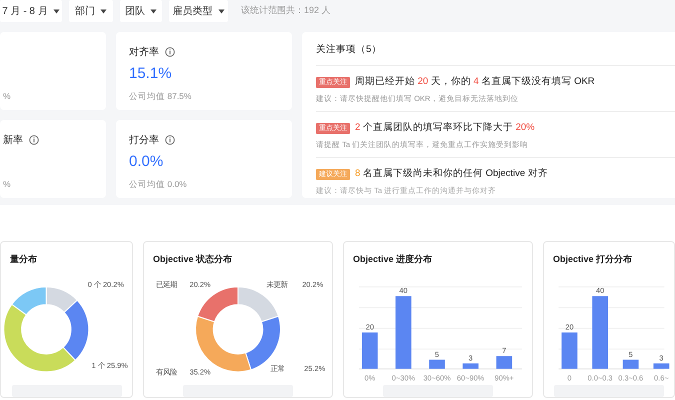  Describe the element at coordinates (445, 127) in the screenshot. I see `alert-title: 2 个直属团队的填写率环比下降大于 20%` at that location.